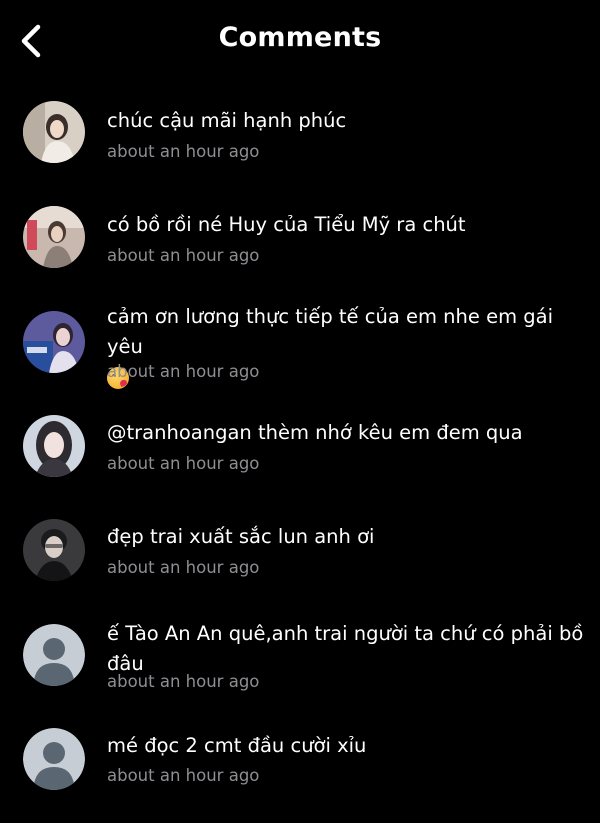 The image size is (600, 823). What do you see at coordinates (315, 432) in the screenshot?
I see `comment-text: @tranhoangan thèm nhớ kêu em đem qua` at bounding box center [315, 432].